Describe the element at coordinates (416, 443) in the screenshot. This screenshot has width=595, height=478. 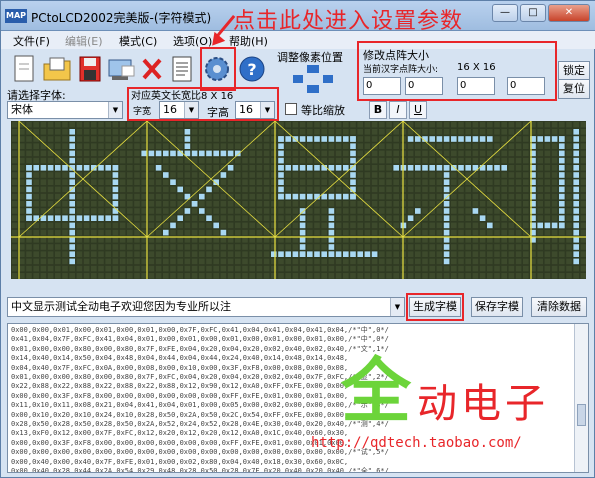
I see `watermark-url: http://qdtech.taobao.com/` at that location.